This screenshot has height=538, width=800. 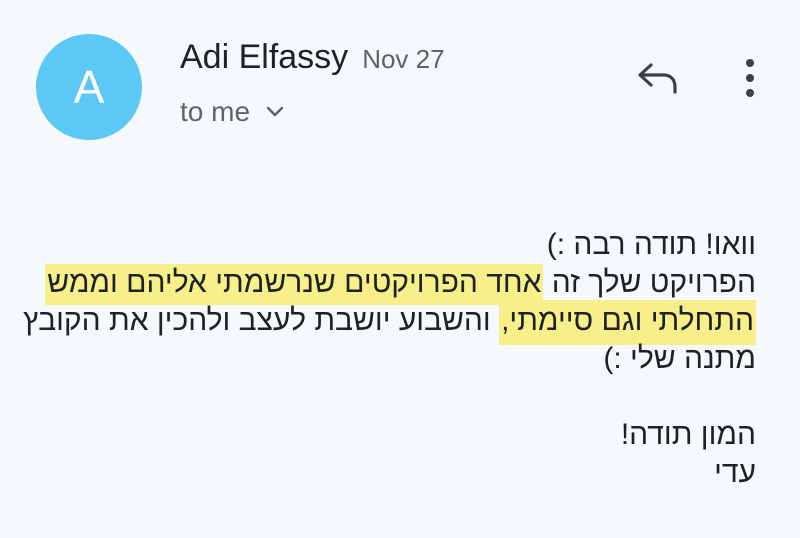 I want to click on reply-button, so click(x=658, y=80).